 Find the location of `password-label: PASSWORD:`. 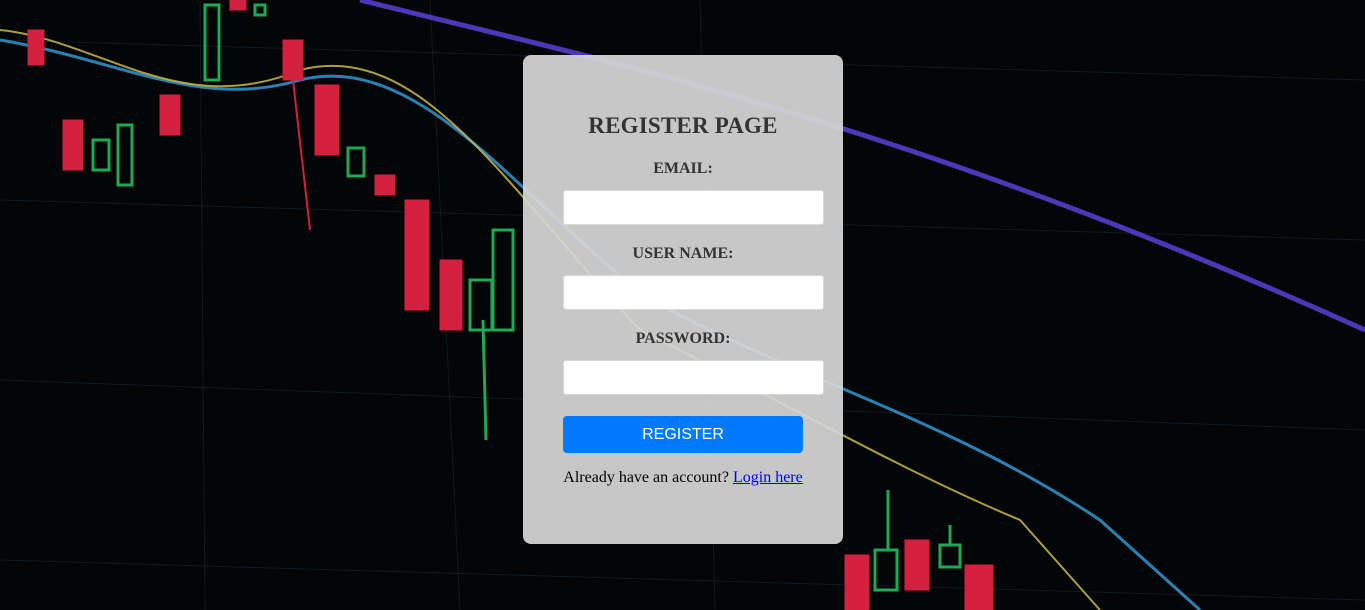

password-label: PASSWORD: is located at coordinates (683, 338).